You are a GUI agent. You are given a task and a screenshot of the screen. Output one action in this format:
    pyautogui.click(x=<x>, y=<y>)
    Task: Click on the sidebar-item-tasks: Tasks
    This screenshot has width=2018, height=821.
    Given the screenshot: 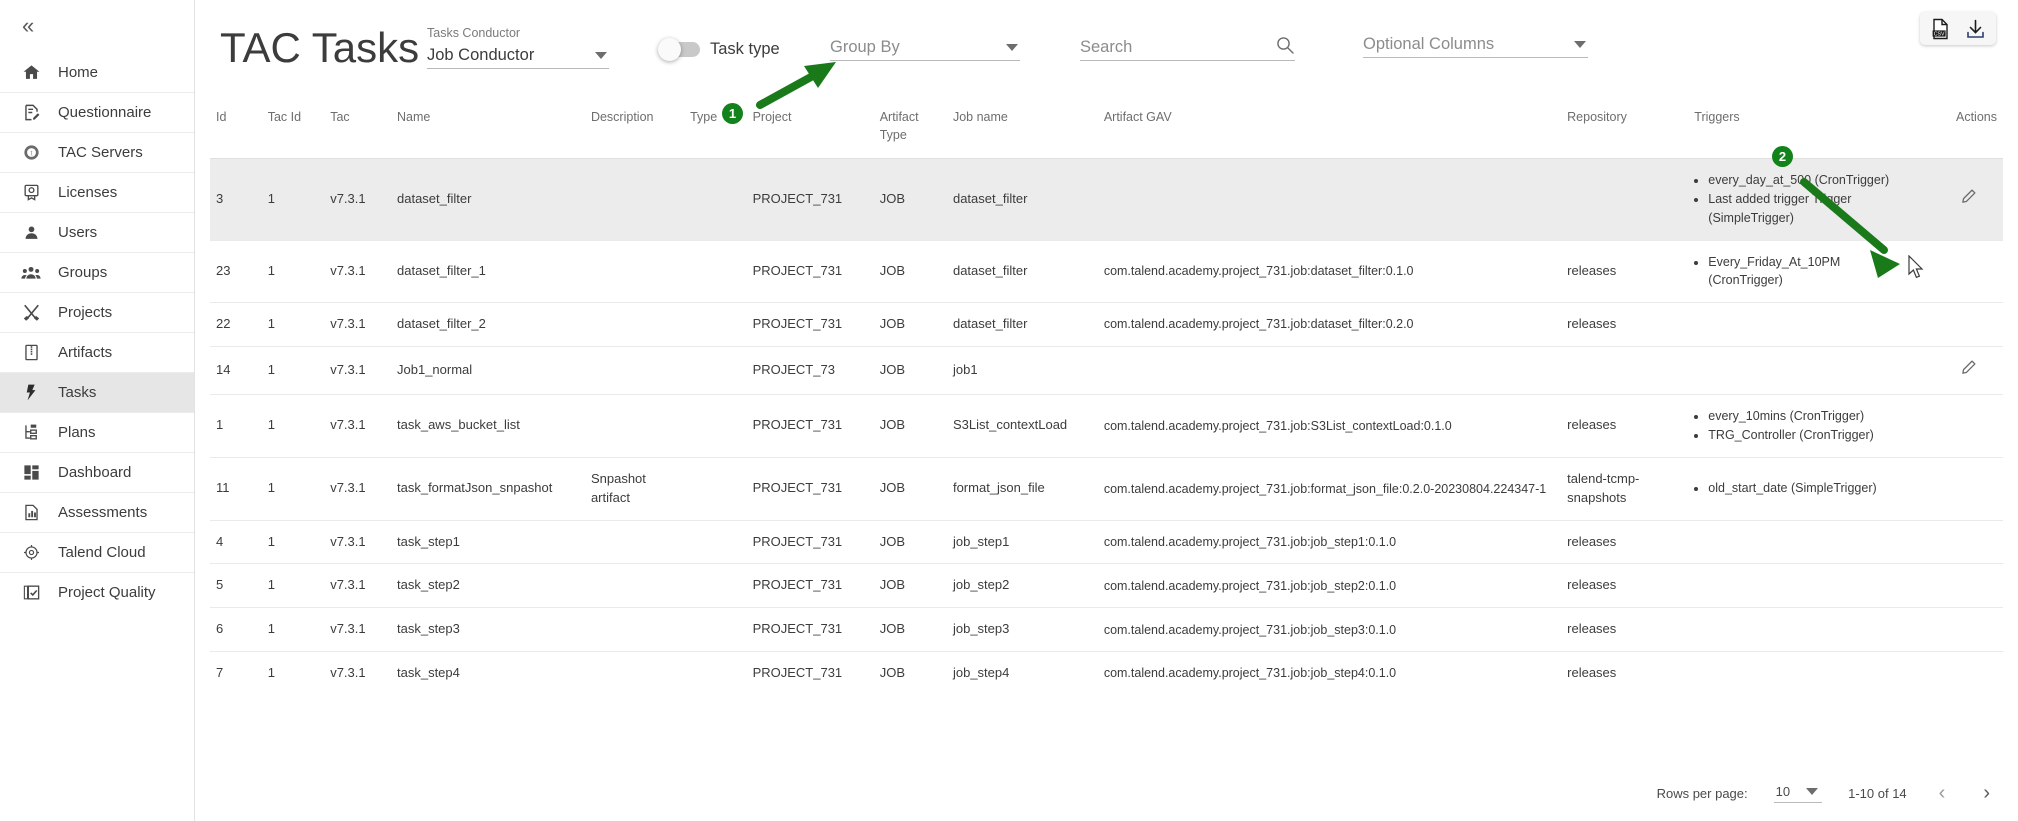 What is the action you would take?
    pyautogui.click(x=97, y=392)
    